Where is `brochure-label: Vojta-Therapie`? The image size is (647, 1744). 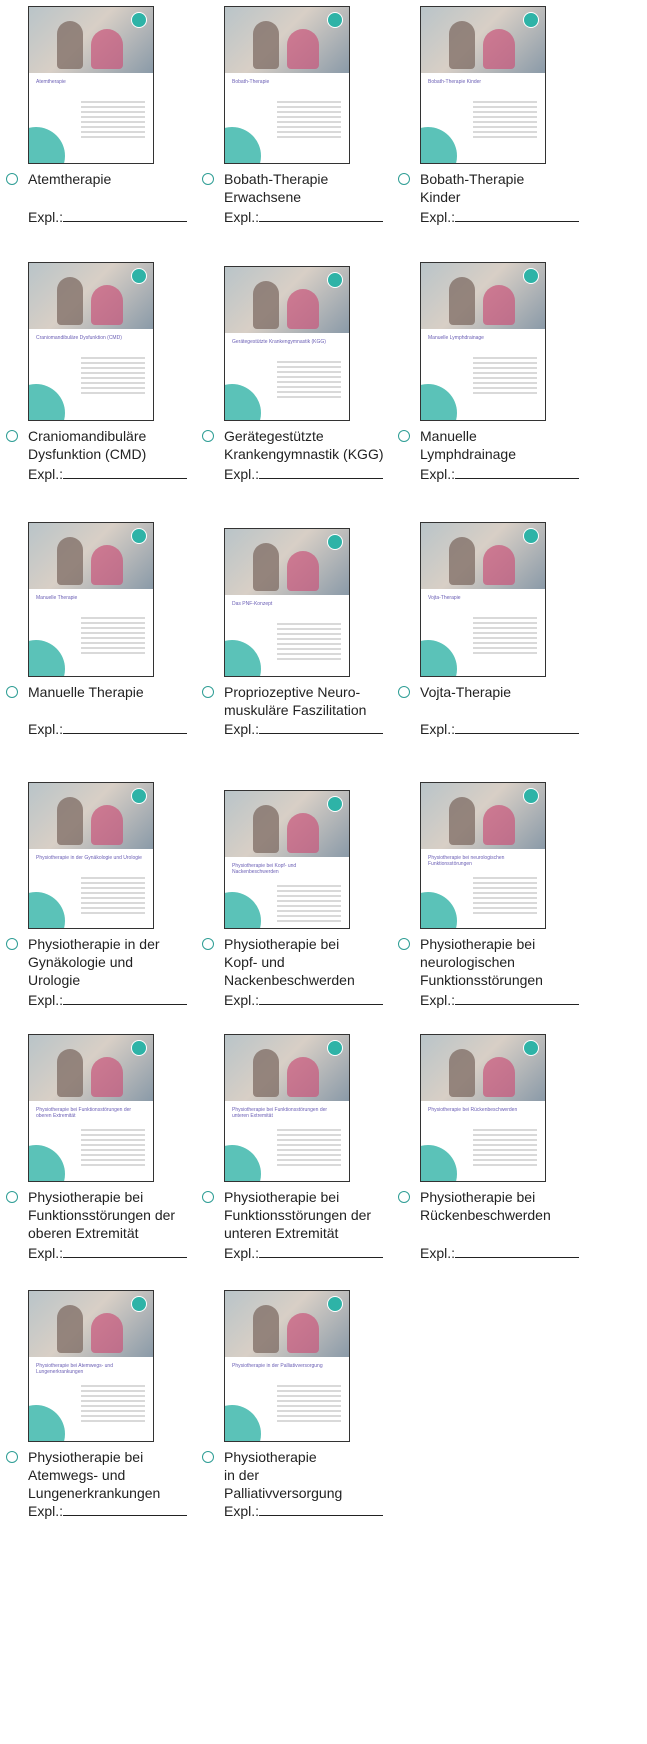
brochure-label: Vojta-Therapie is located at coordinates (466, 692).